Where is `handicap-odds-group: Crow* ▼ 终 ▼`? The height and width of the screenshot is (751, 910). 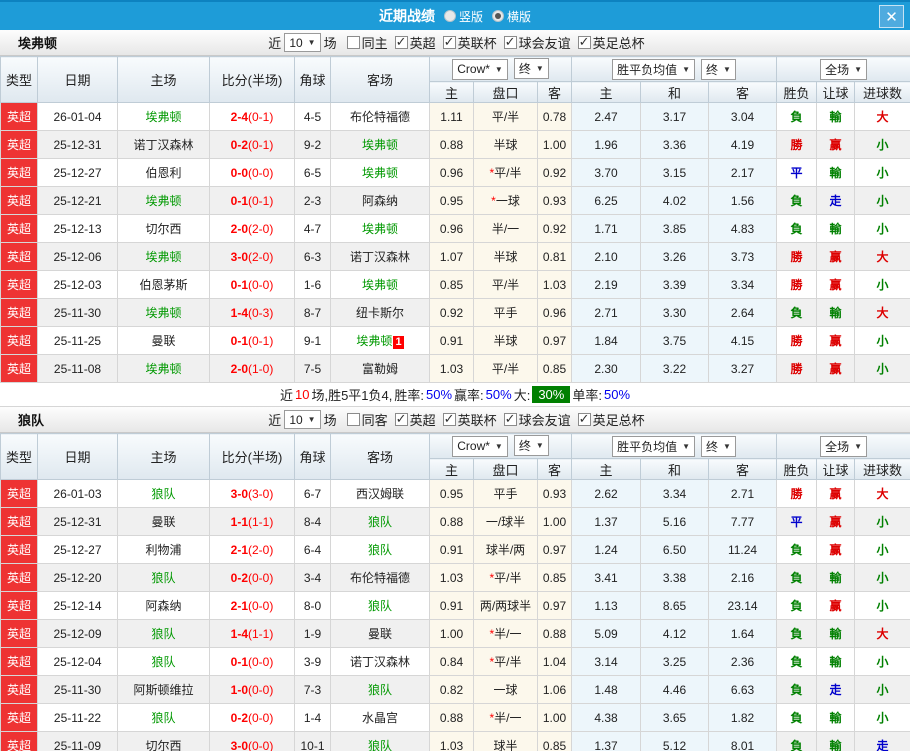
handicap-odds-group: Crow* ▼ 终 ▼ is located at coordinates (500, 446).